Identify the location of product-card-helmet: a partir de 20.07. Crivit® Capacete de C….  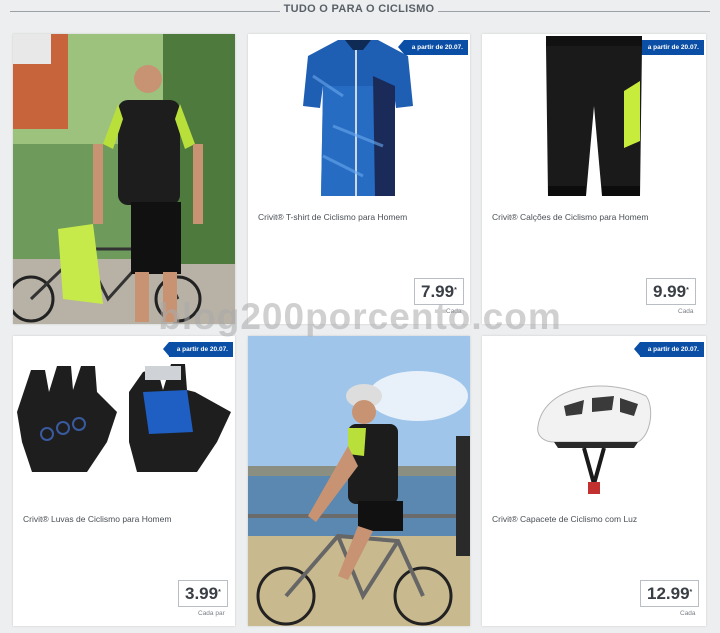
(594, 481).